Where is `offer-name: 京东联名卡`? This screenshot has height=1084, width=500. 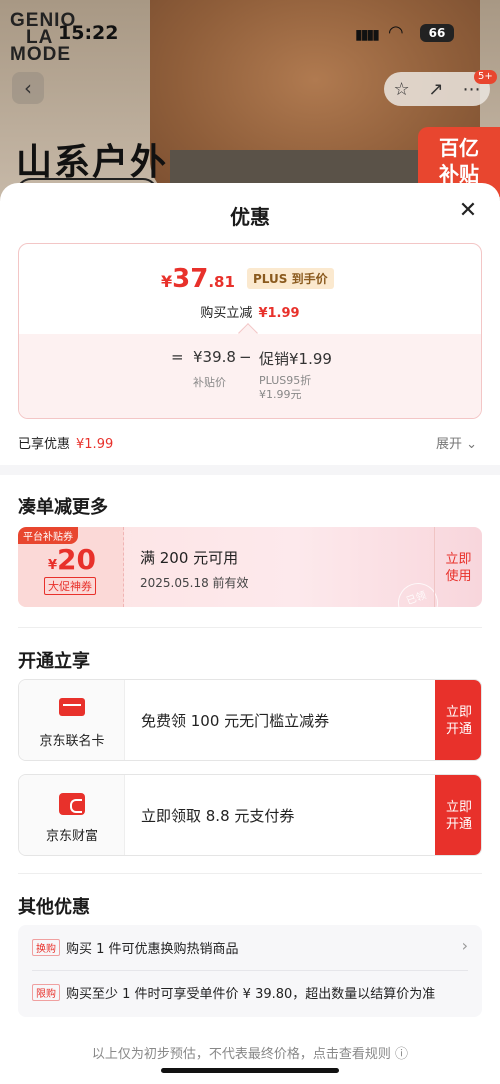 offer-name: 京东联名卡 is located at coordinates (72, 741).